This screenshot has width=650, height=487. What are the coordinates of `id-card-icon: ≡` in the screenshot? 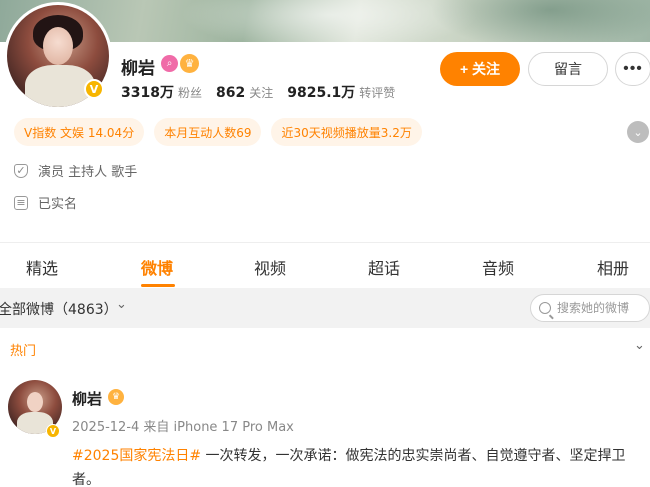 It's located at (21, 202).